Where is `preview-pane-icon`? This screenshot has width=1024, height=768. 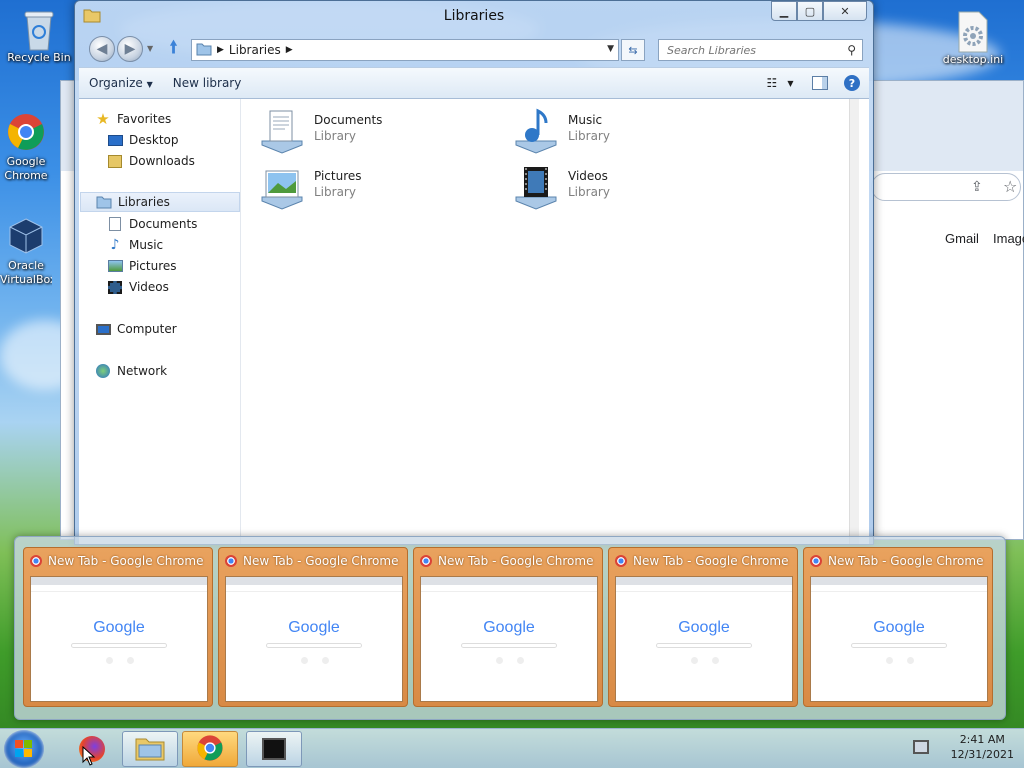 preview-pane-icon is located at coordinates (820, 83).